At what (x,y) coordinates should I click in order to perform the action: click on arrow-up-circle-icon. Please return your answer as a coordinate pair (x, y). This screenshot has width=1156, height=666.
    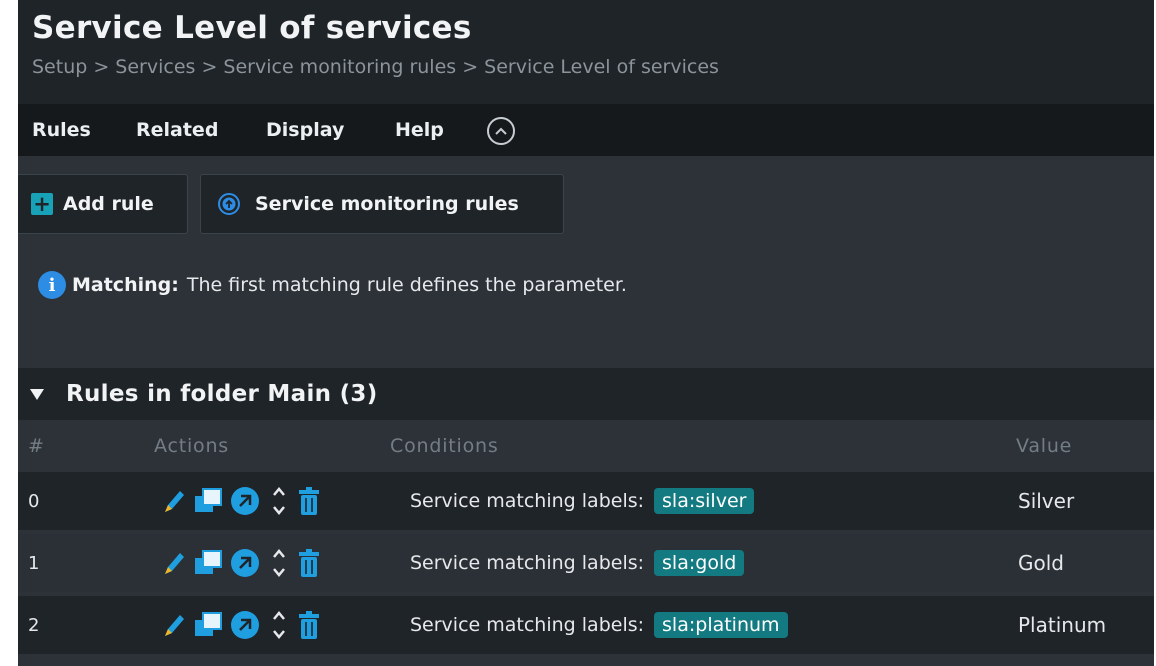
    Looking at the image, I should click on (229, 204).